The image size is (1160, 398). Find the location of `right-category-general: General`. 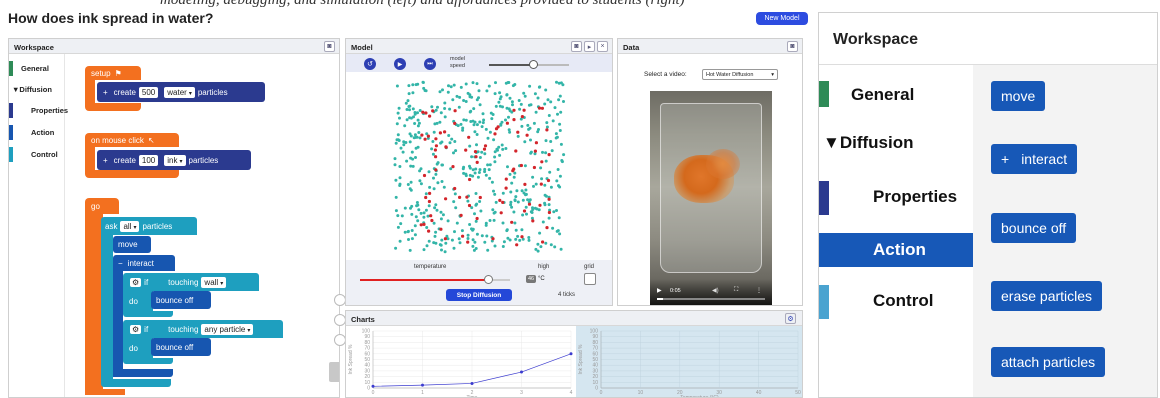

right-category-general: General is located at coordinates (896, 94).